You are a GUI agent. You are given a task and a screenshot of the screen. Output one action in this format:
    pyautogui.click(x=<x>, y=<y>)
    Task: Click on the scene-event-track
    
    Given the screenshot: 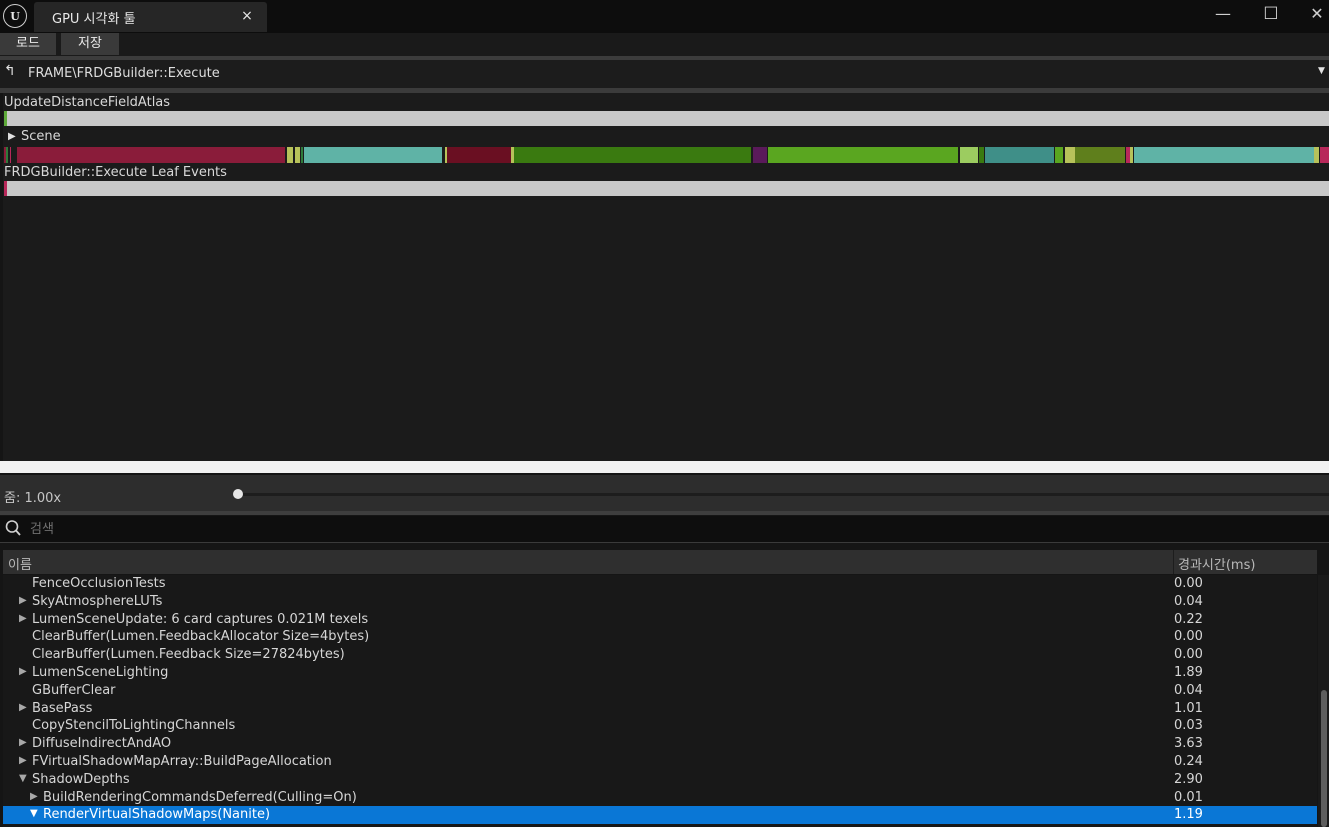 What is the action you would take?
    pyautogui.click(x=666, y=155)
    